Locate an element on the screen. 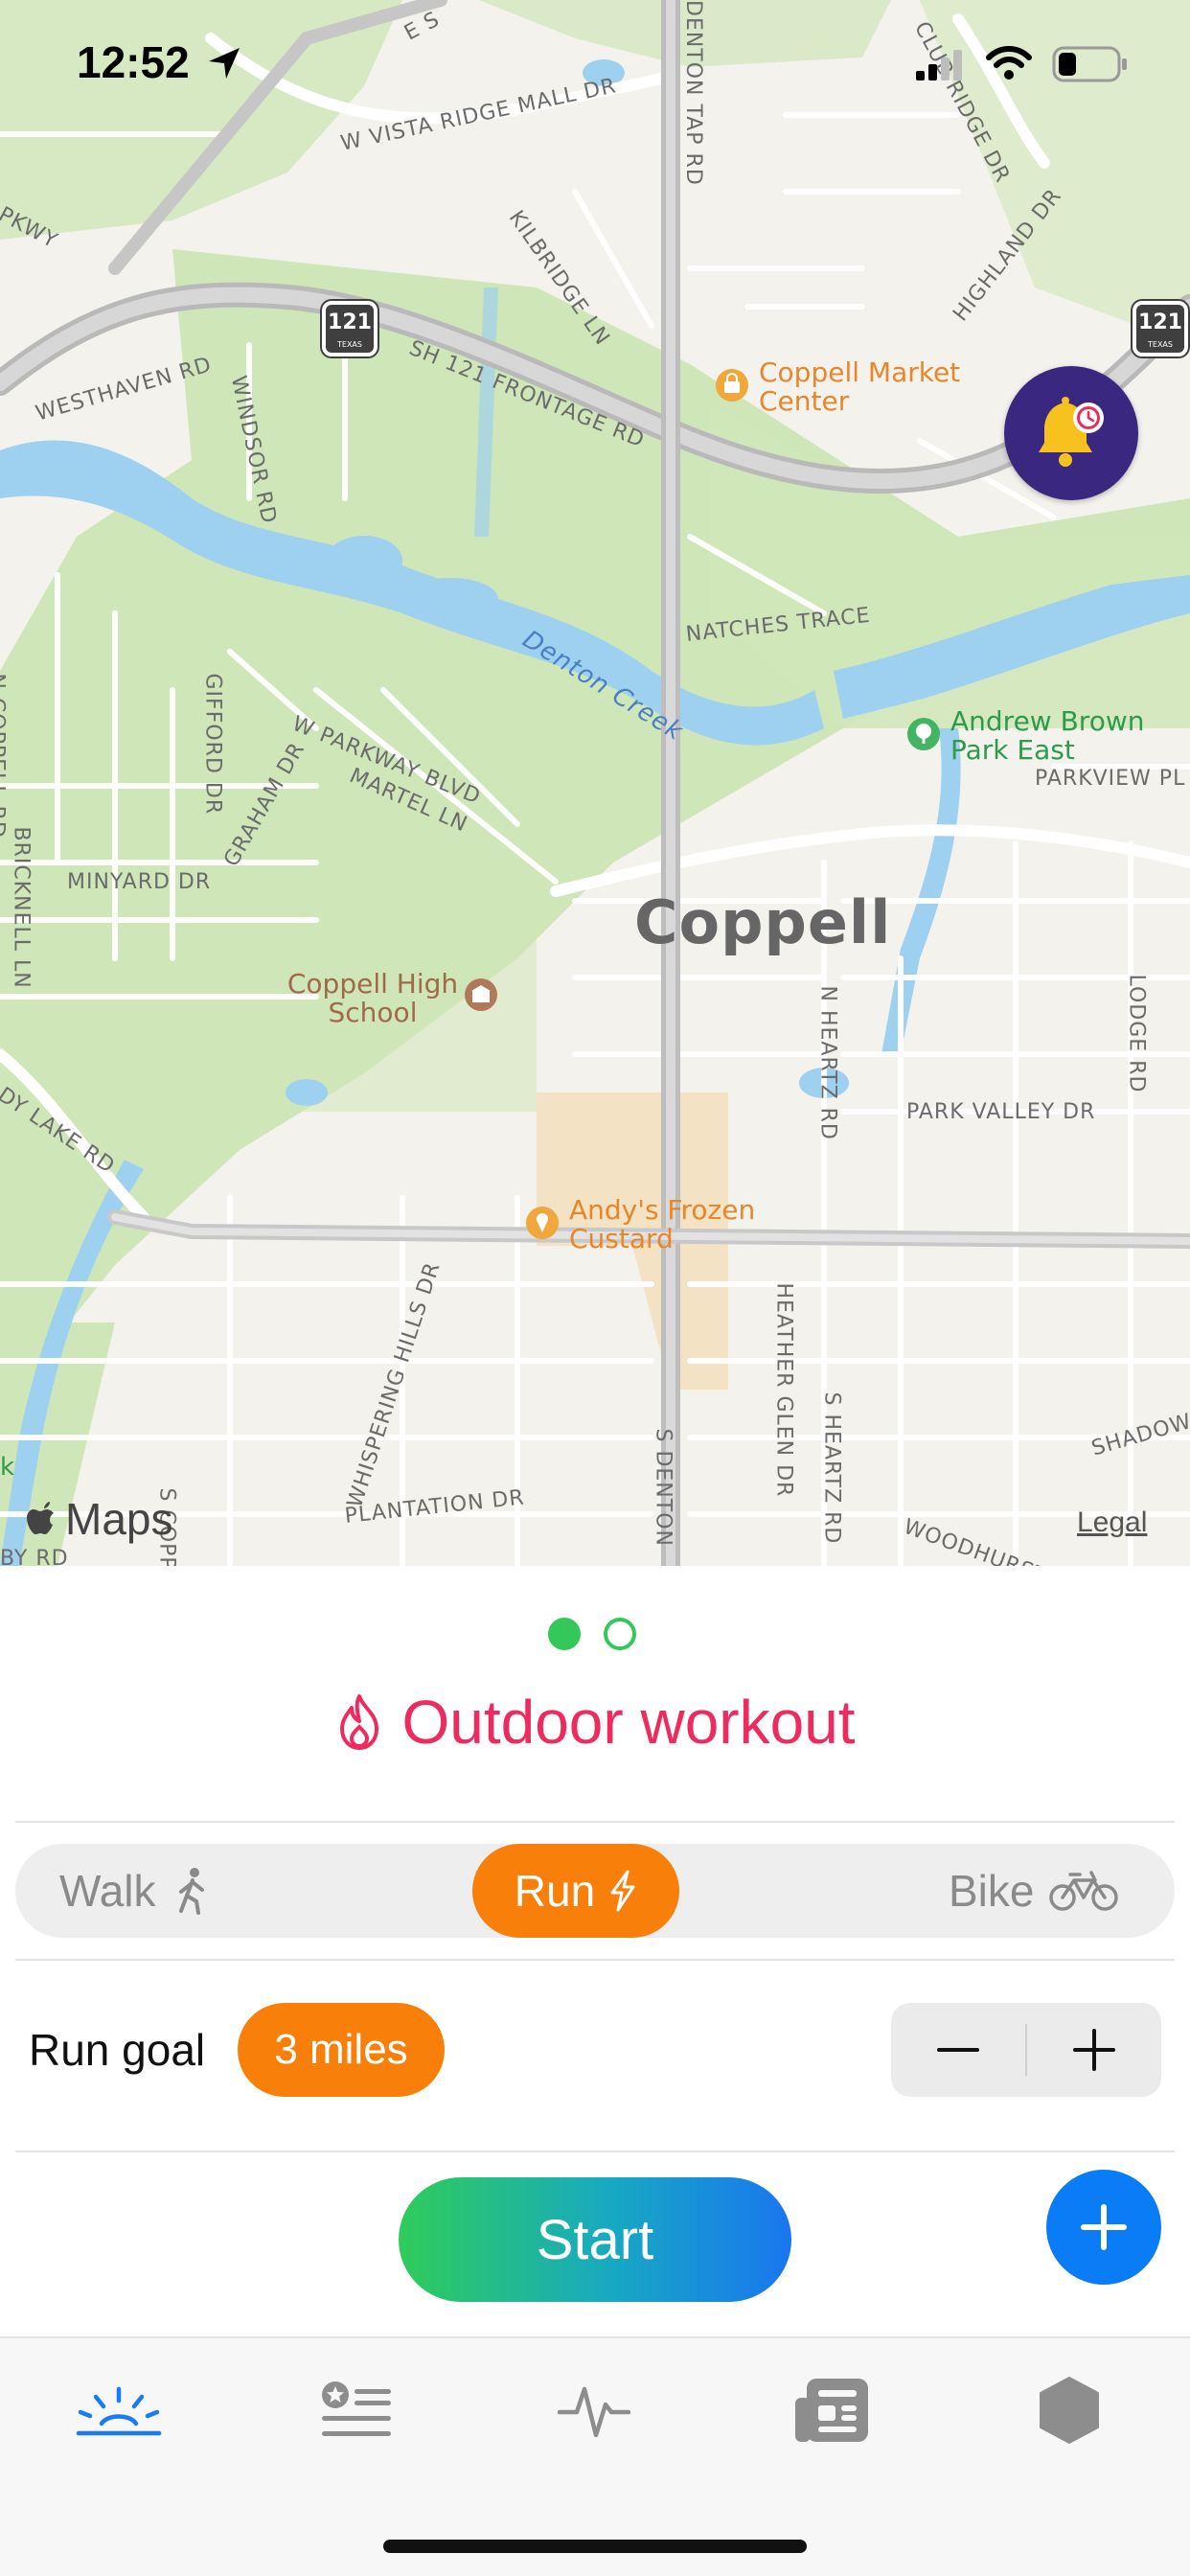  tab-news is located at coordinates (832, 2410).